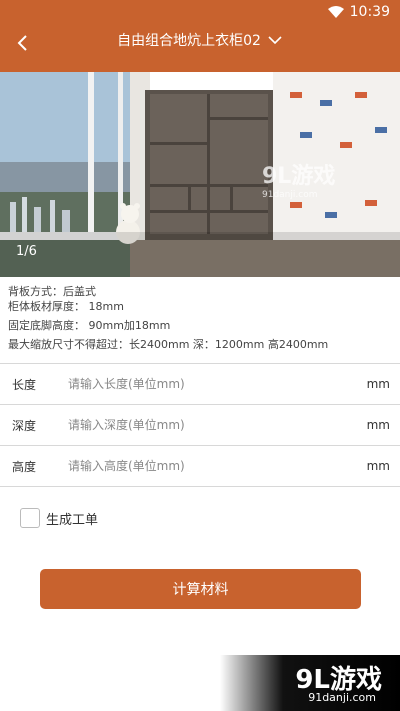 This screenshot has height=711, width=400. I want to click on height-input, so click(214, 466).